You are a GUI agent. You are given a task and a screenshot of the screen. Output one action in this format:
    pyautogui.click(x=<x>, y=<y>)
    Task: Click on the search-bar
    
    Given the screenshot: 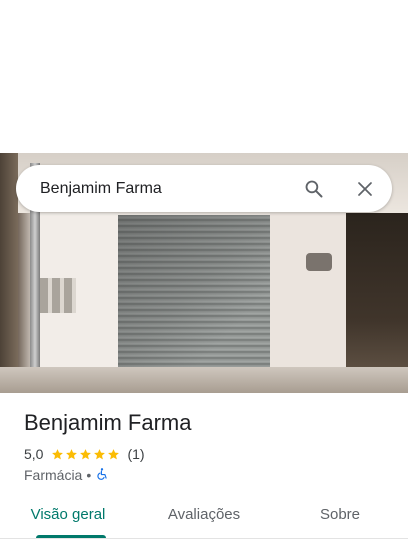 What is the action you would take?
    pyautogui.click(x=204, y=188)
    